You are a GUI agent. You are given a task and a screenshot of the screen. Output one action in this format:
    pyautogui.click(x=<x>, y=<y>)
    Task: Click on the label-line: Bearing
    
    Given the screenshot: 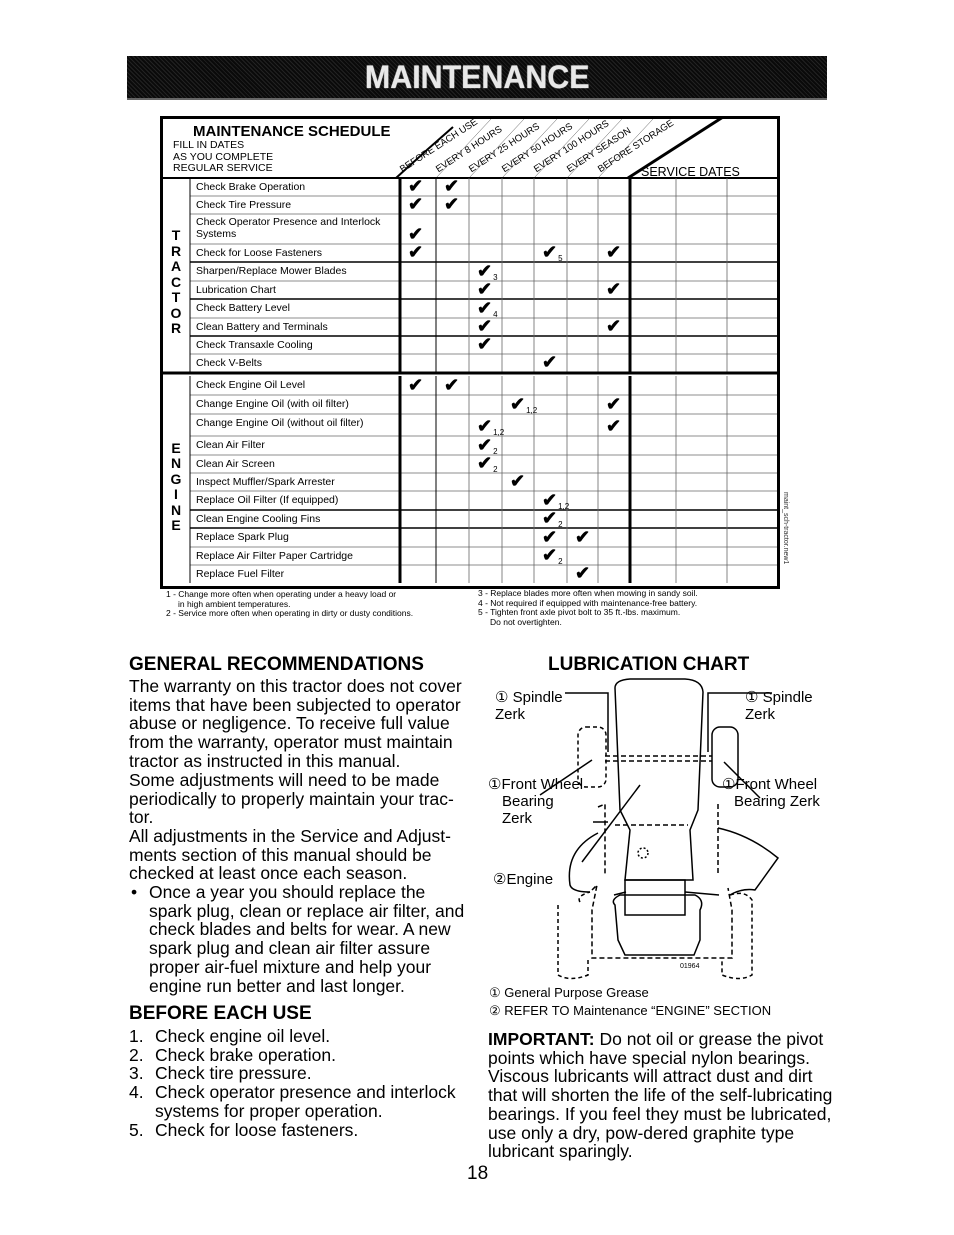 What is the action you would take?
    pyautogui.click(x=528, y=801)
    